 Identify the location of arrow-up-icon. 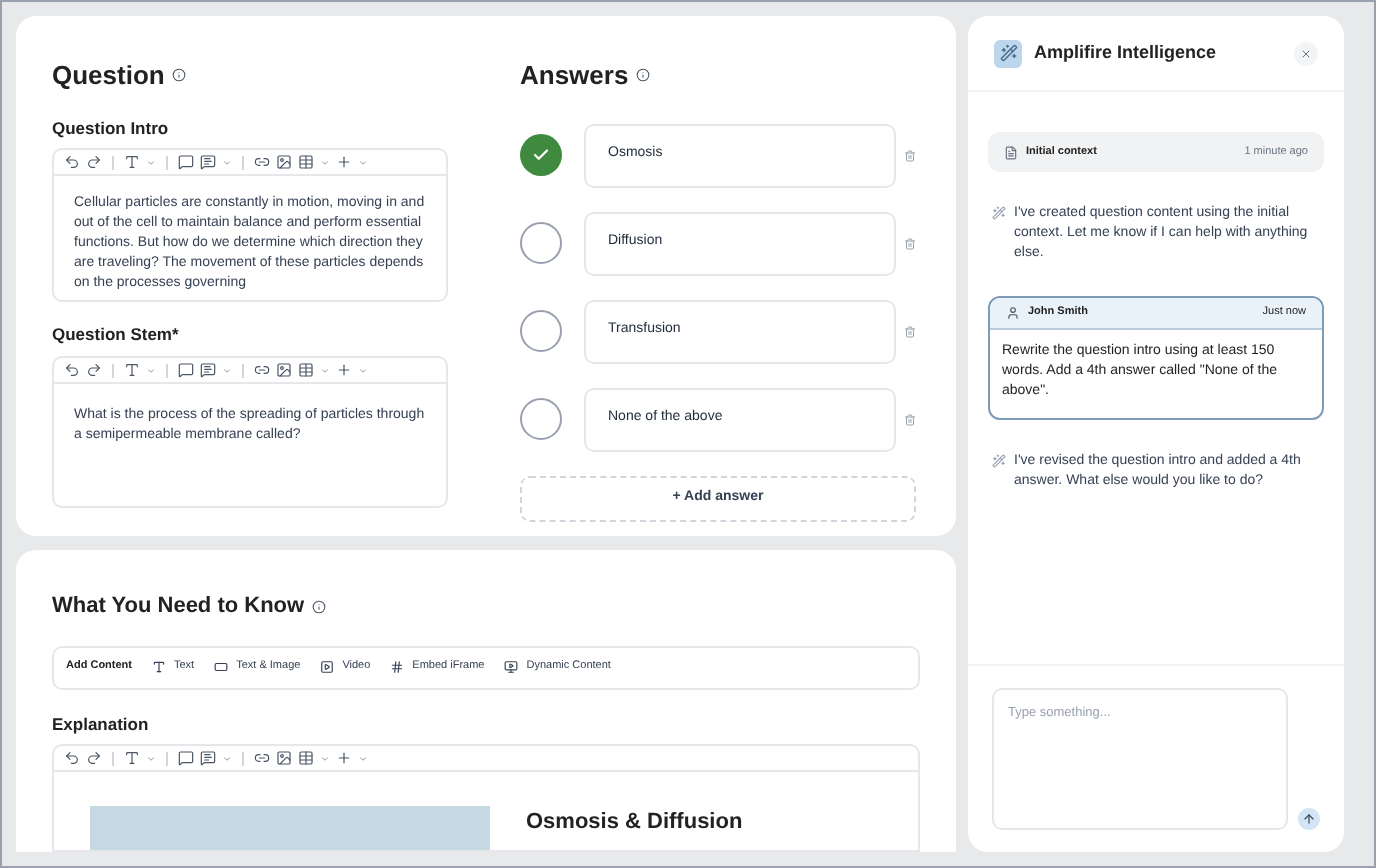
(1309, 819).